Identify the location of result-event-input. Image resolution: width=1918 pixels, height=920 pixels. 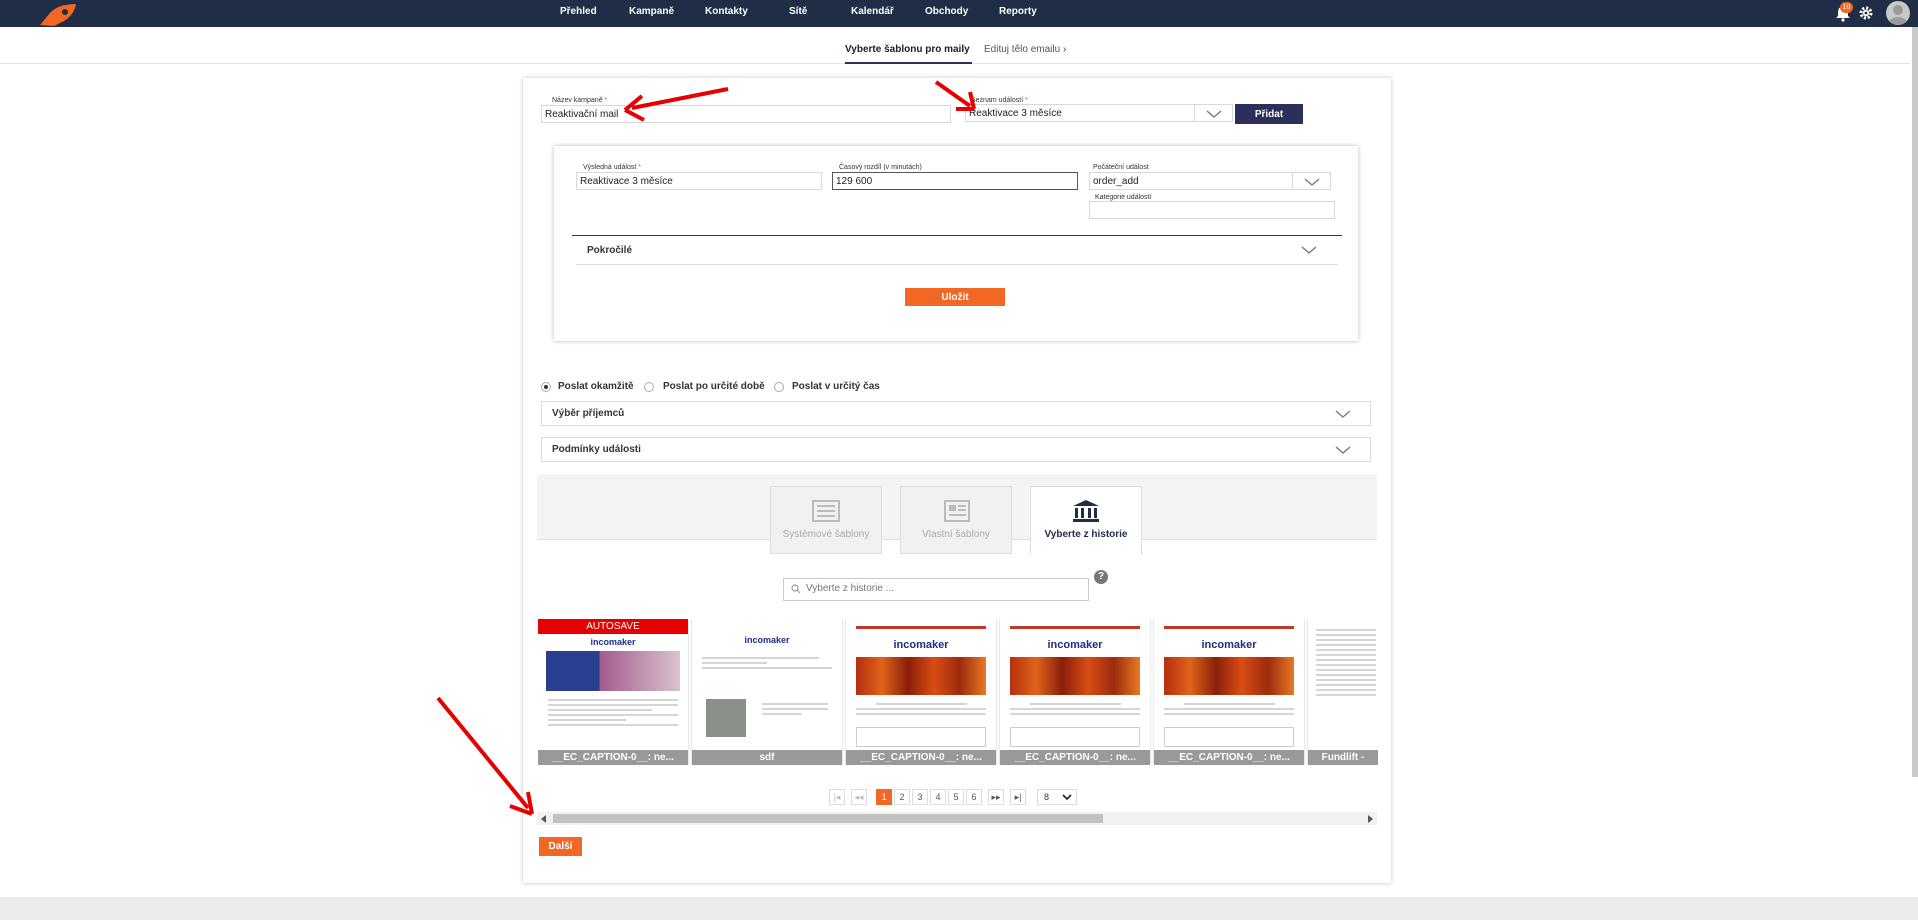
(699, 181).